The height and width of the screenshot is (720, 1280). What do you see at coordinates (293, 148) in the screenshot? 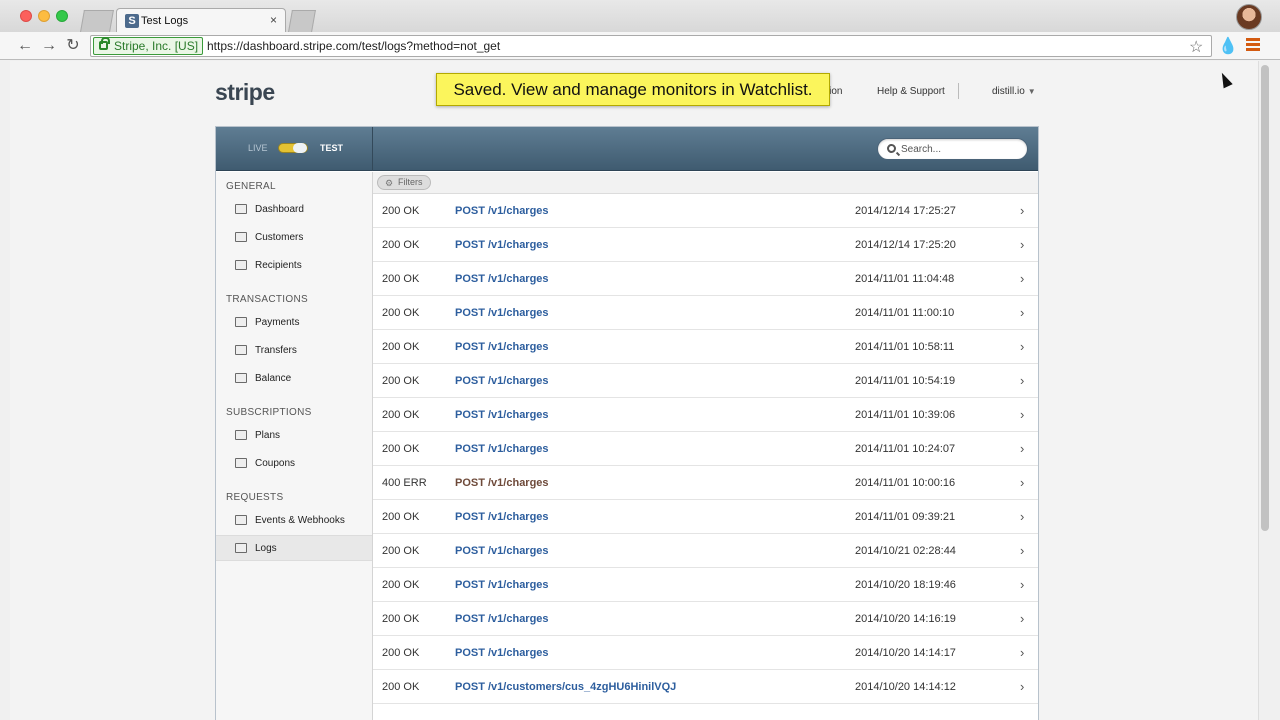
I see `live-test-toggle` at bounding box center [293, 148].